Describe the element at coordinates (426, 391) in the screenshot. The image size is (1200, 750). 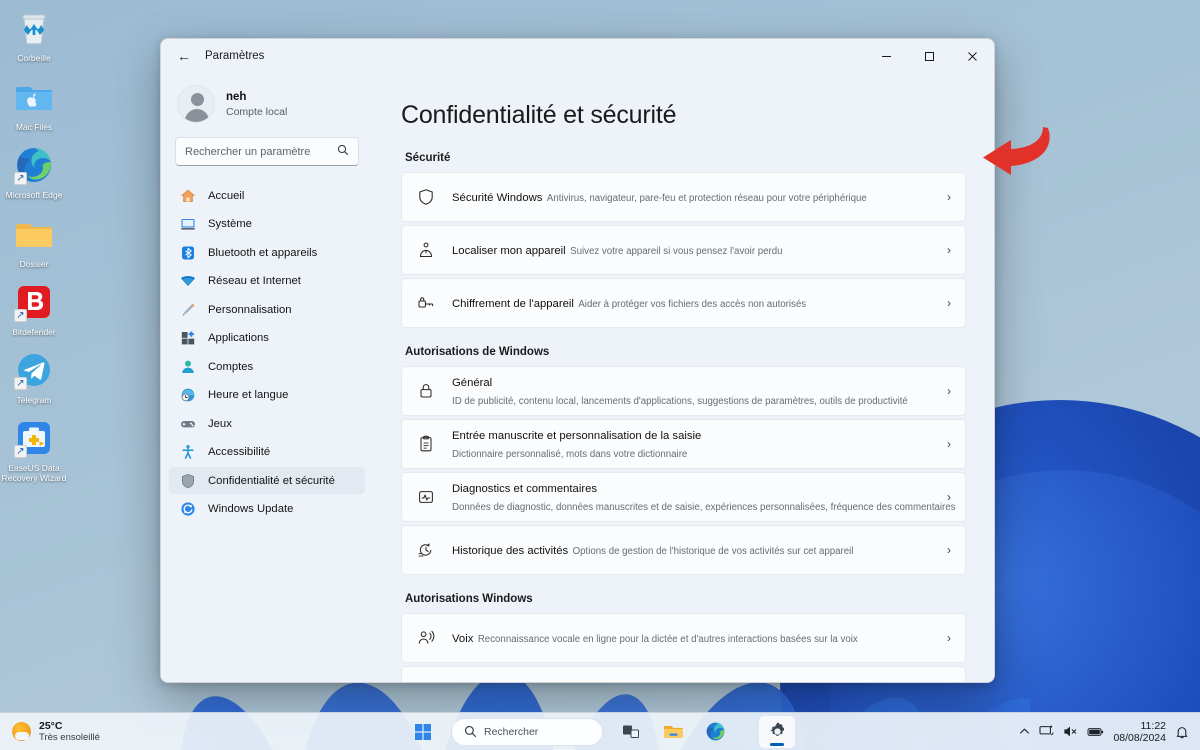
I see `lock-icon` at that location.